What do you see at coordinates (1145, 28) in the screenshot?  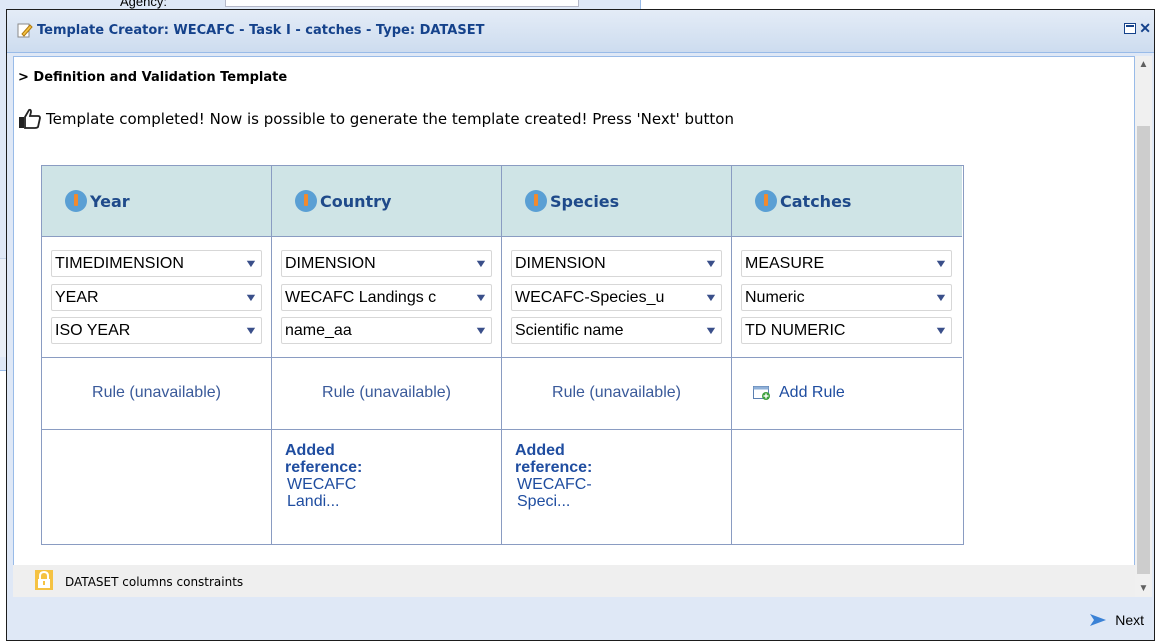 I see `close-icon: ✕` at bounding box center [1145, 28].